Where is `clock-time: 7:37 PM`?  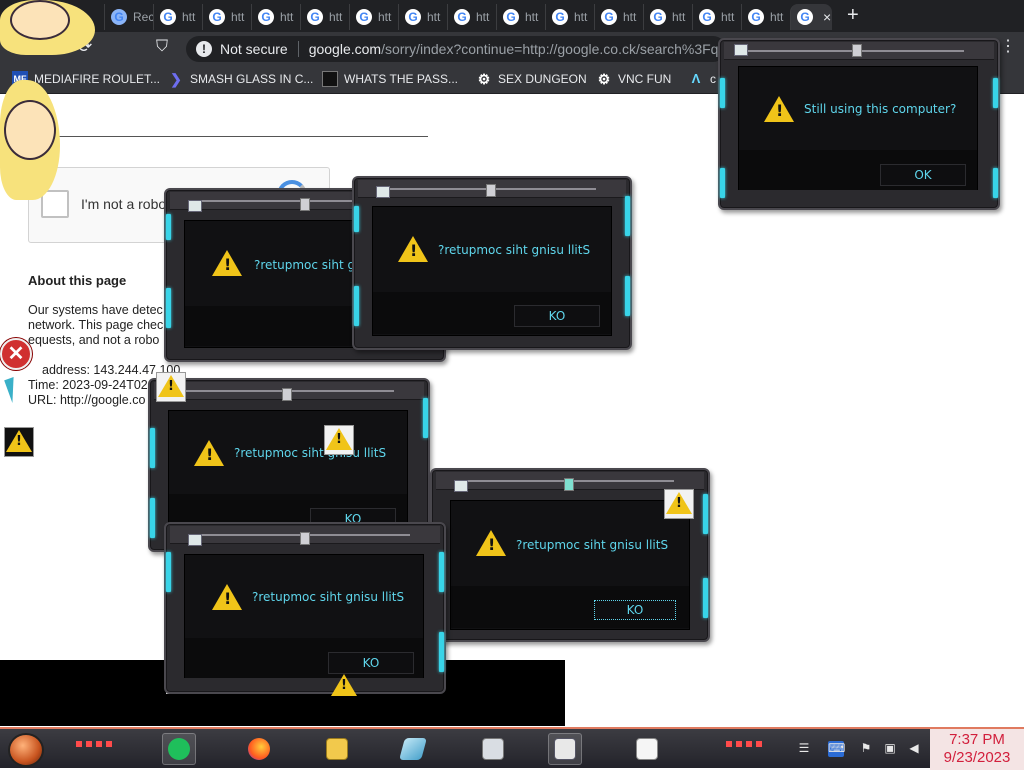 clock-time: 7:37 PM is located at coordinates (977, 739).